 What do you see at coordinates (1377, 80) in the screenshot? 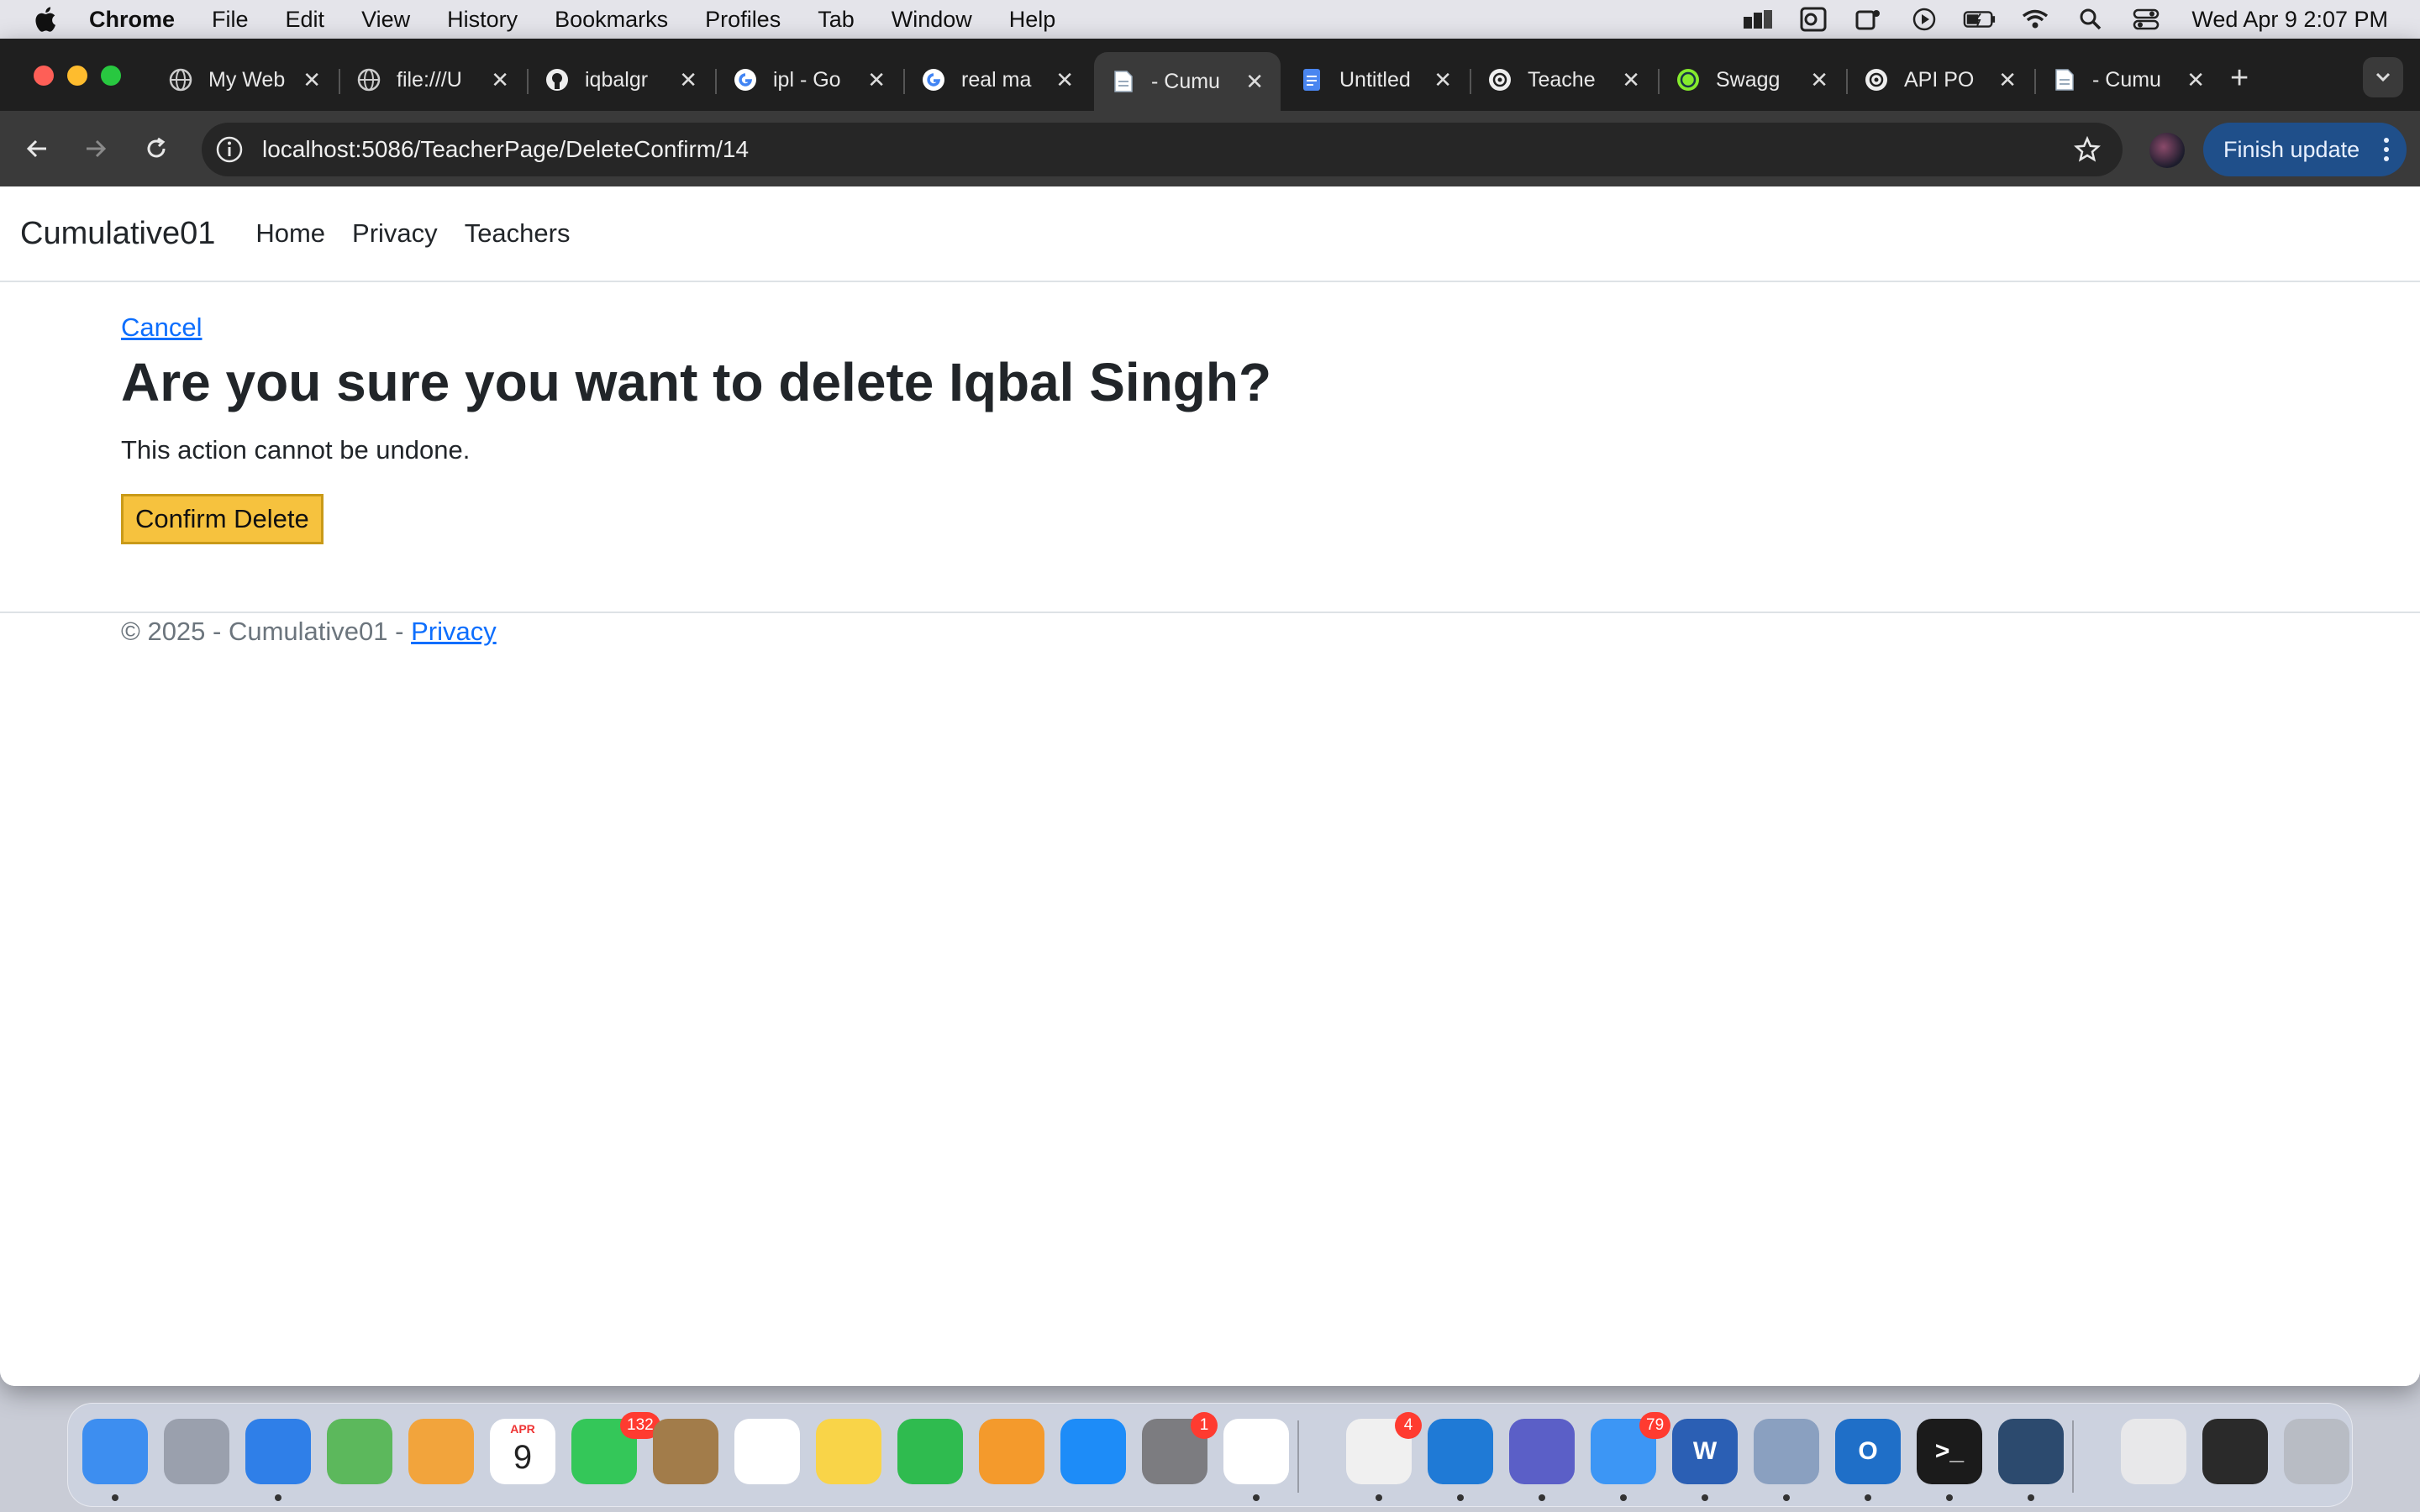
I see `browser-tab: Untitled ✕` at bounding box center [1377, 80].